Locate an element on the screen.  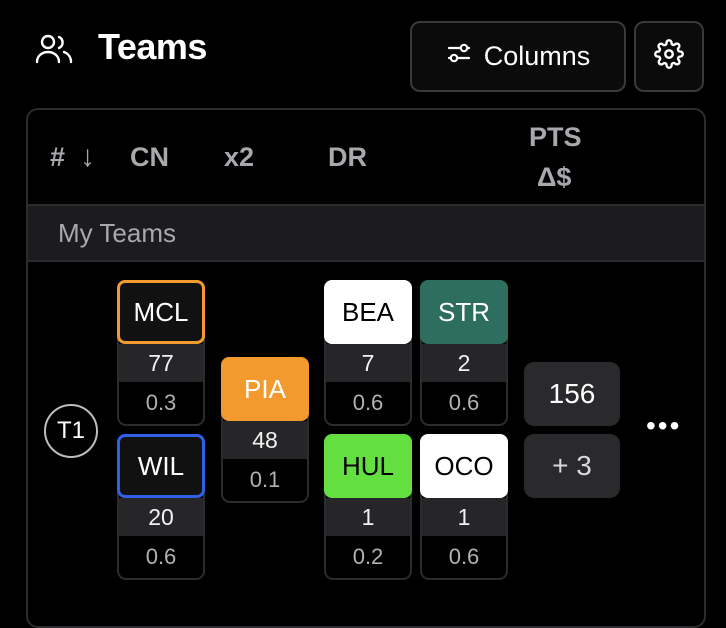
columns-button-label: Columns is located at coordinates (537, 56).